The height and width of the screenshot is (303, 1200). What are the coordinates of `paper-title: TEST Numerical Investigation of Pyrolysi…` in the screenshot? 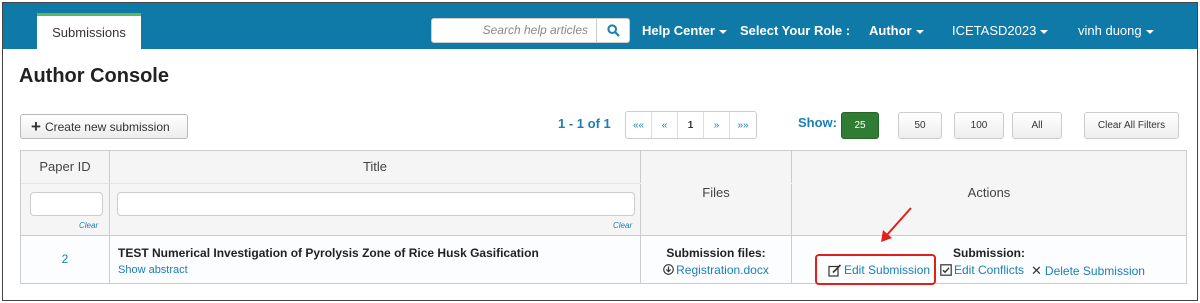 It's located at (328, 253).